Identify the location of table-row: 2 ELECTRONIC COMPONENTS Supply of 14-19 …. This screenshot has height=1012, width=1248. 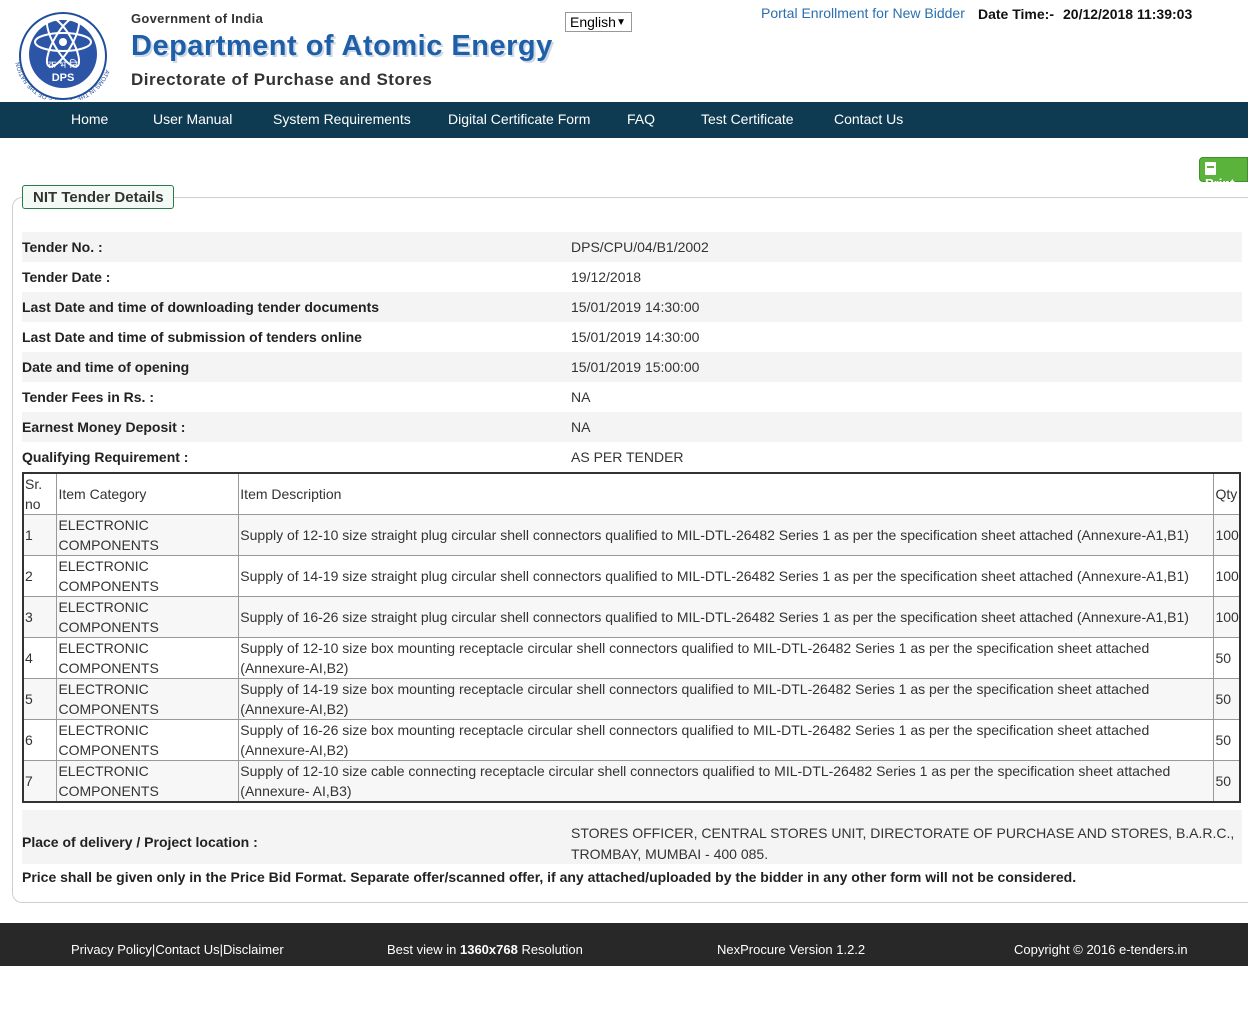
(631, 576).